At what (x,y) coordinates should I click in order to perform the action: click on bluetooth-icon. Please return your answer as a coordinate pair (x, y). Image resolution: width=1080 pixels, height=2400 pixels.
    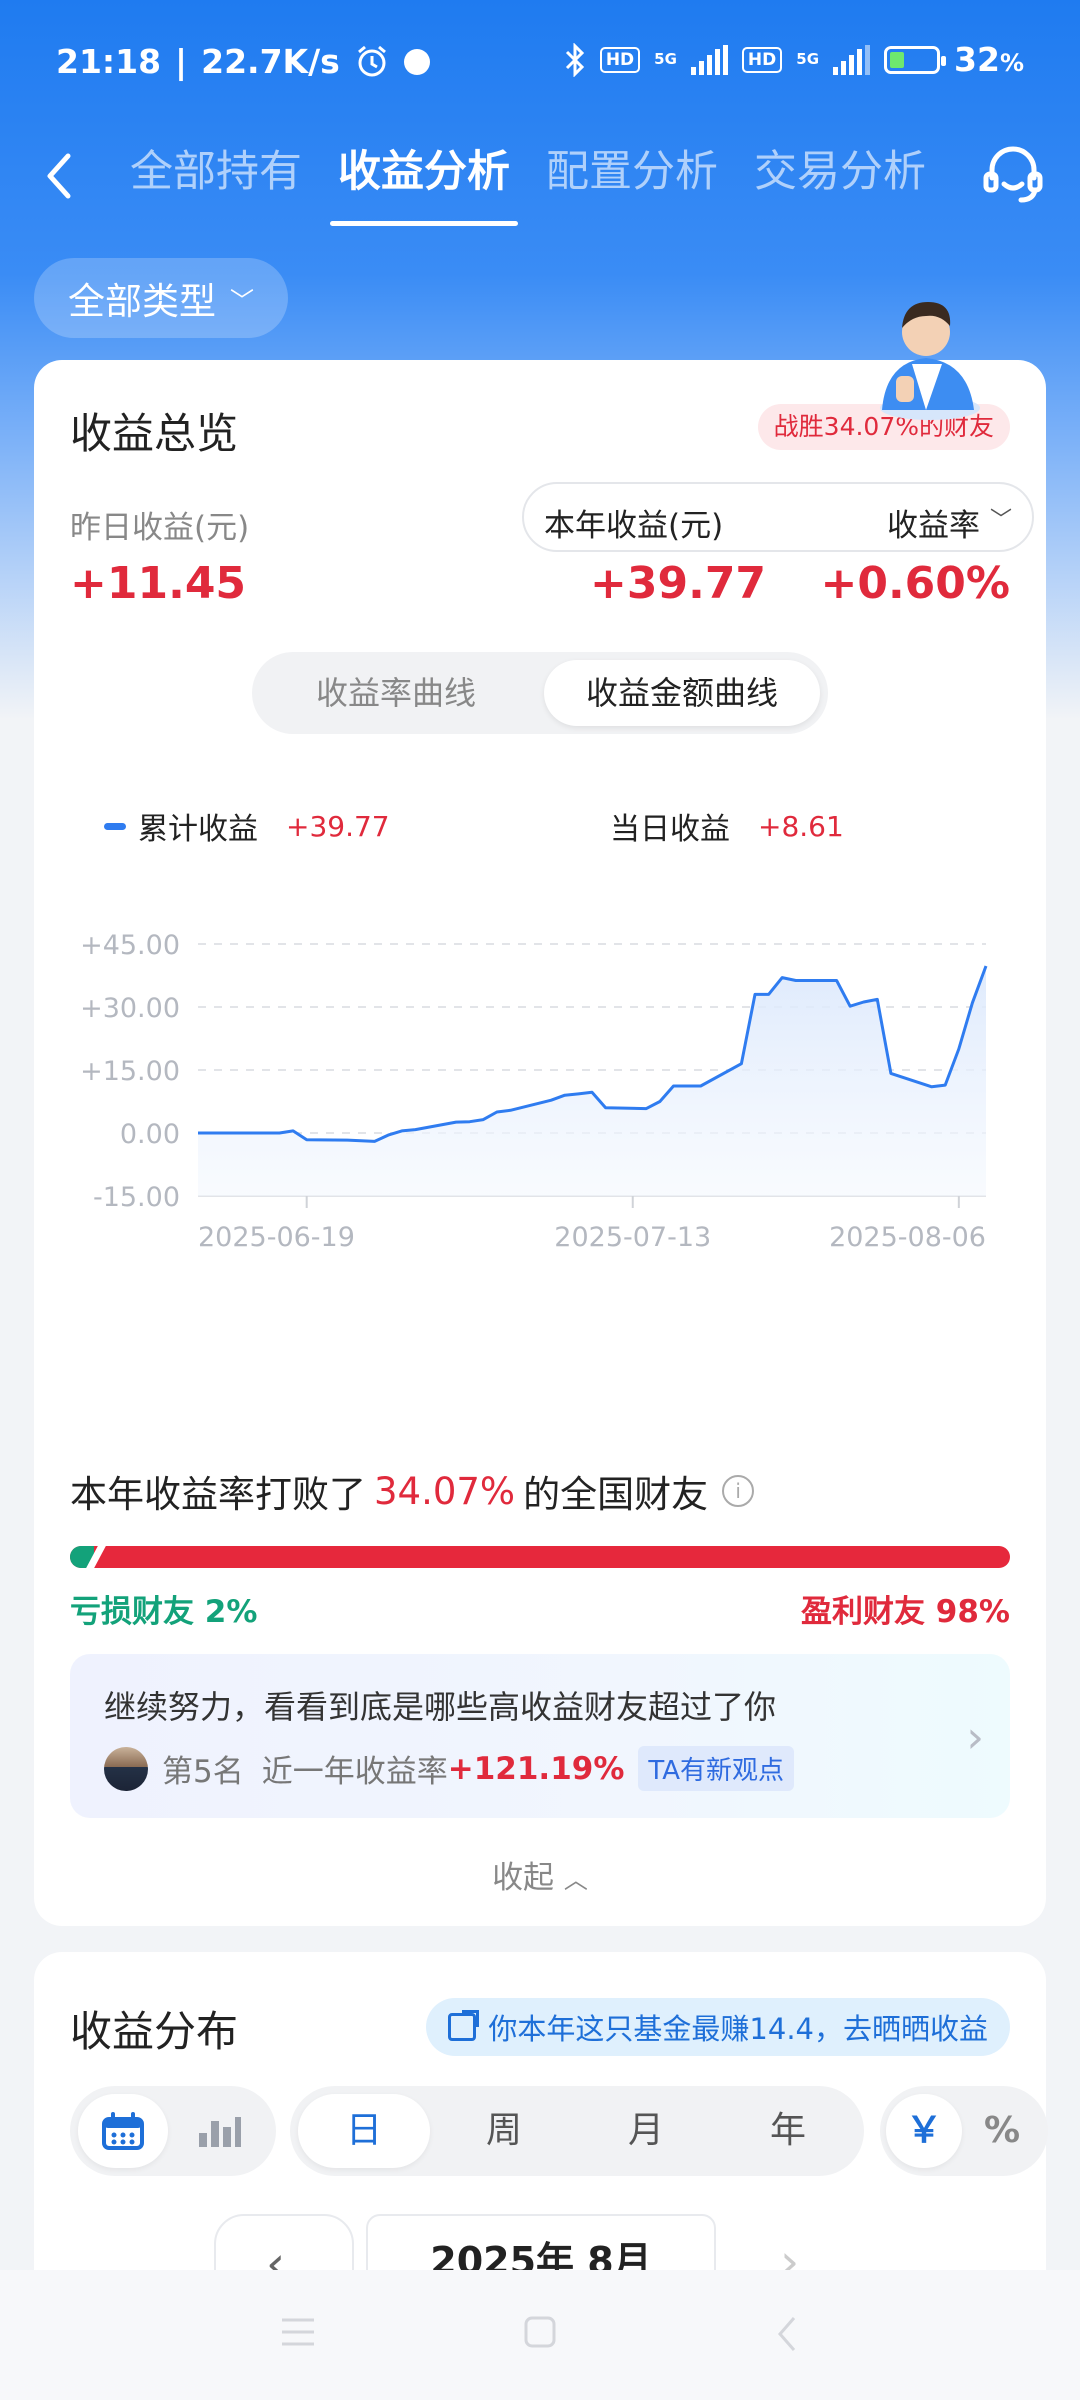
    Looking at the image, I should click on (574, 59).